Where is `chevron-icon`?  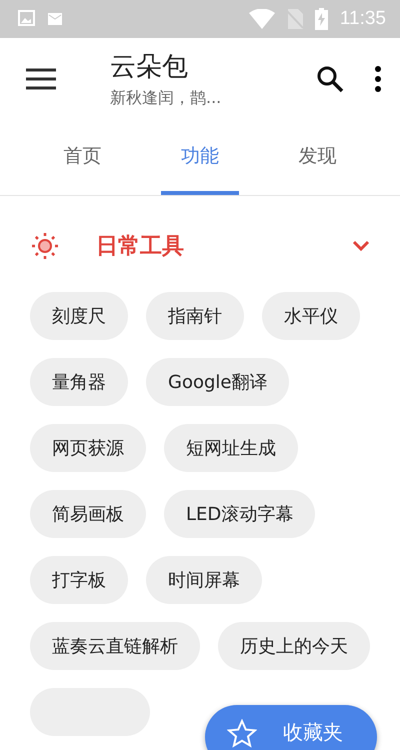
chevron-icon is located at coordinates (361, 246).